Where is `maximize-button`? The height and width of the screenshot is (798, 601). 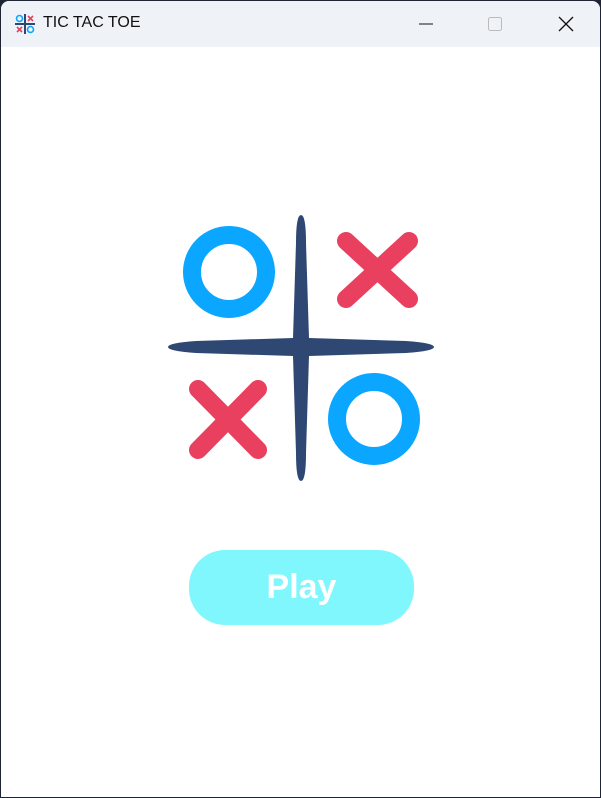 maximize-button is located at coordinates (495, 24).